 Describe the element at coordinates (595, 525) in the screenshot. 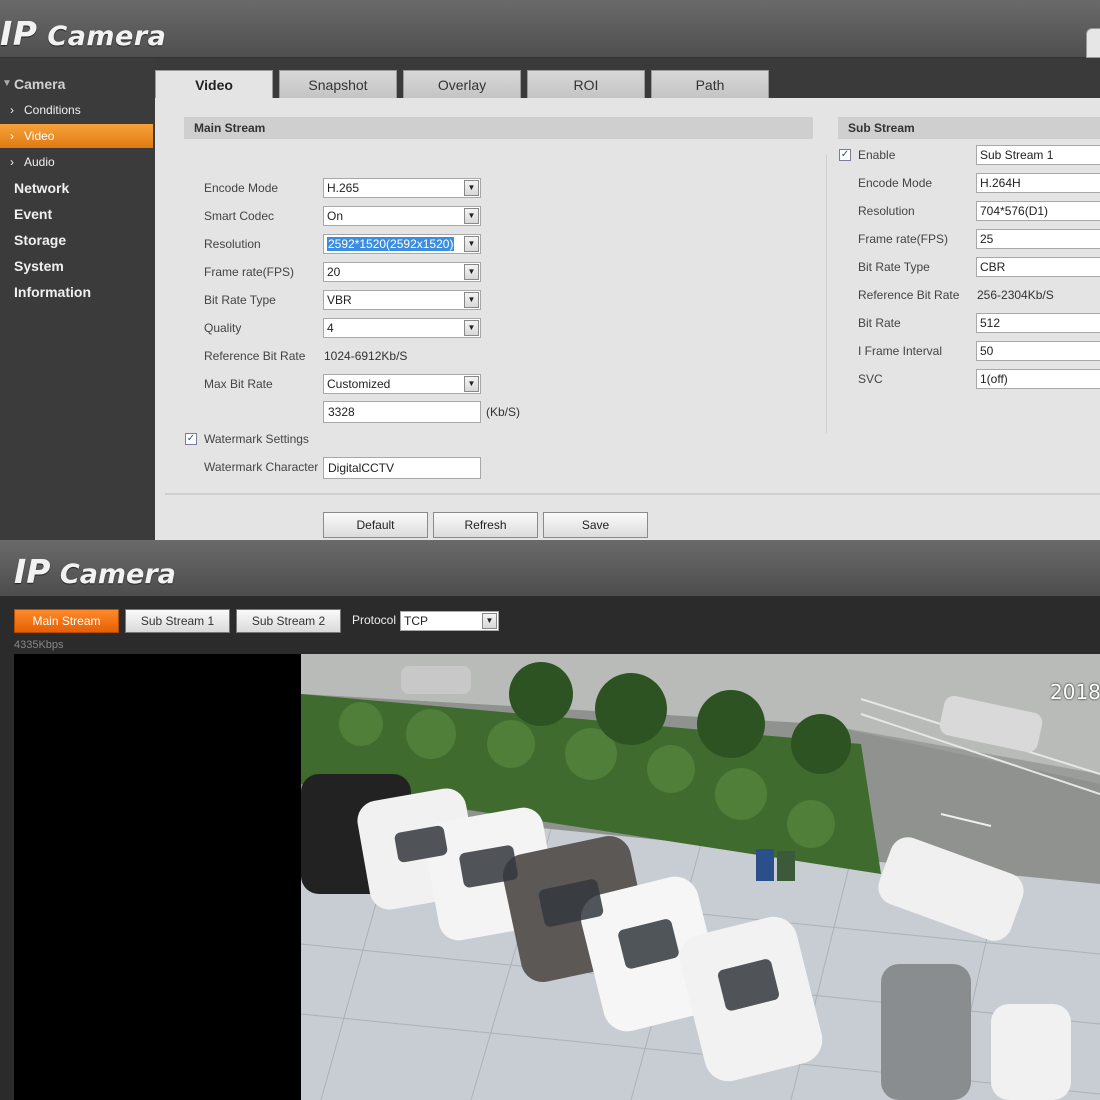

I see `save-button: Save` at that location.